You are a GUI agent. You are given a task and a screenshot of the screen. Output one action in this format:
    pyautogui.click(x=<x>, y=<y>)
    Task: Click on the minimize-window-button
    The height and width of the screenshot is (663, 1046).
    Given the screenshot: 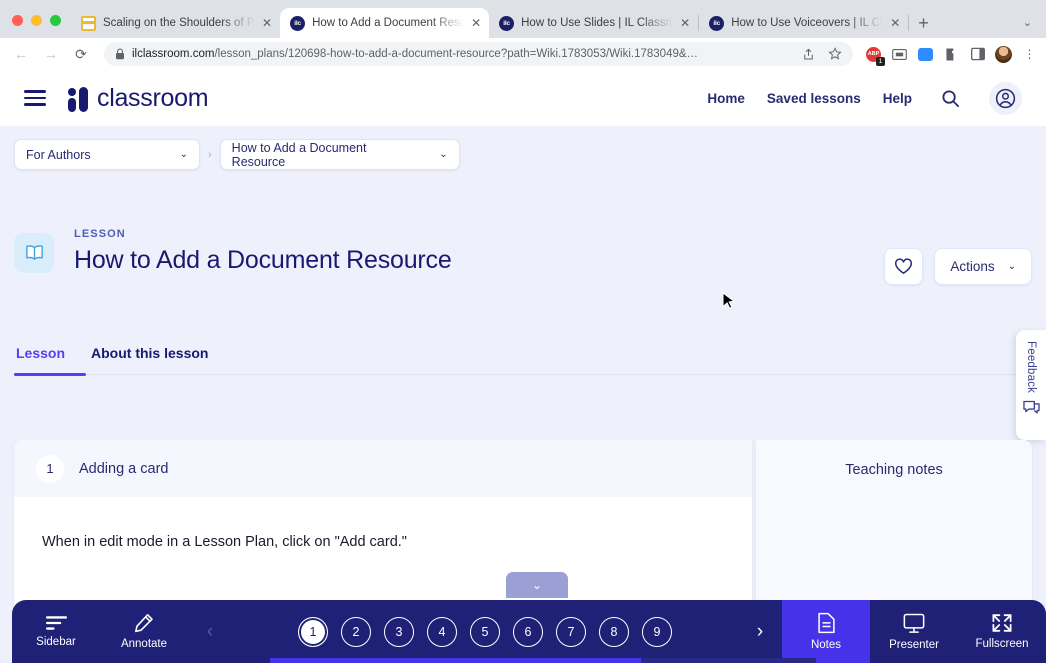 What is the action you would take?
    pyautogui.click(x=36, y=20)
    